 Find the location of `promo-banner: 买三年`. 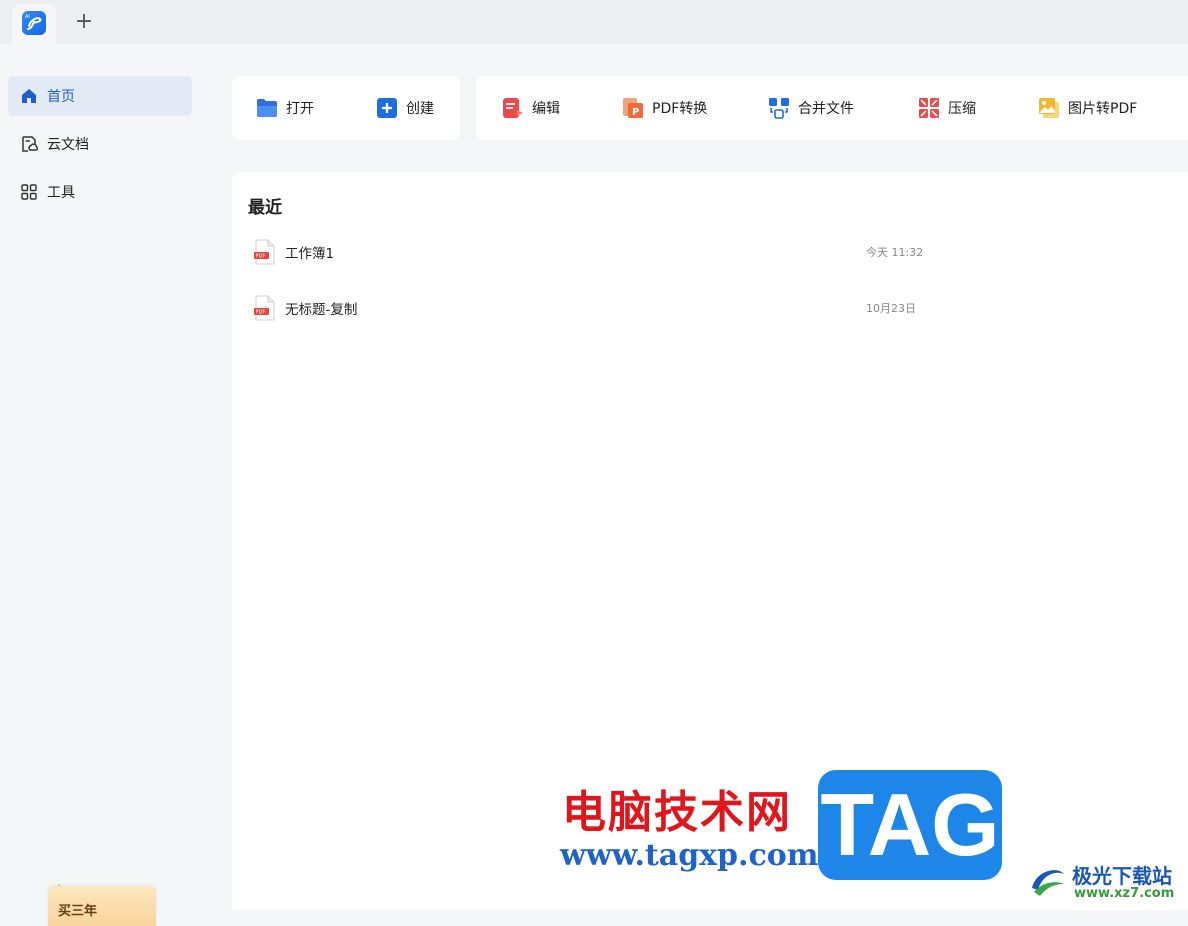

promo-banner: 买三年 is located at coordinates (102, 906).